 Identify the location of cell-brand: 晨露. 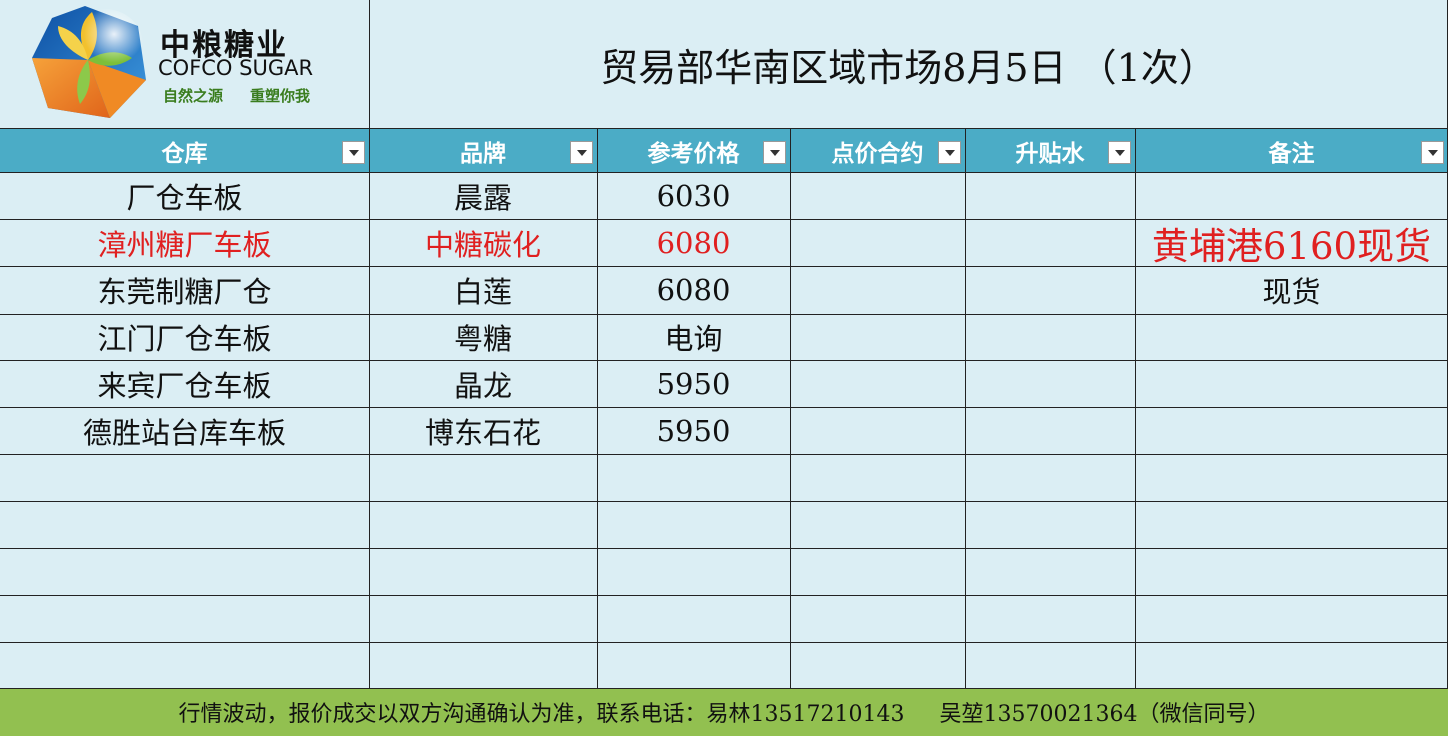
(483, 195).